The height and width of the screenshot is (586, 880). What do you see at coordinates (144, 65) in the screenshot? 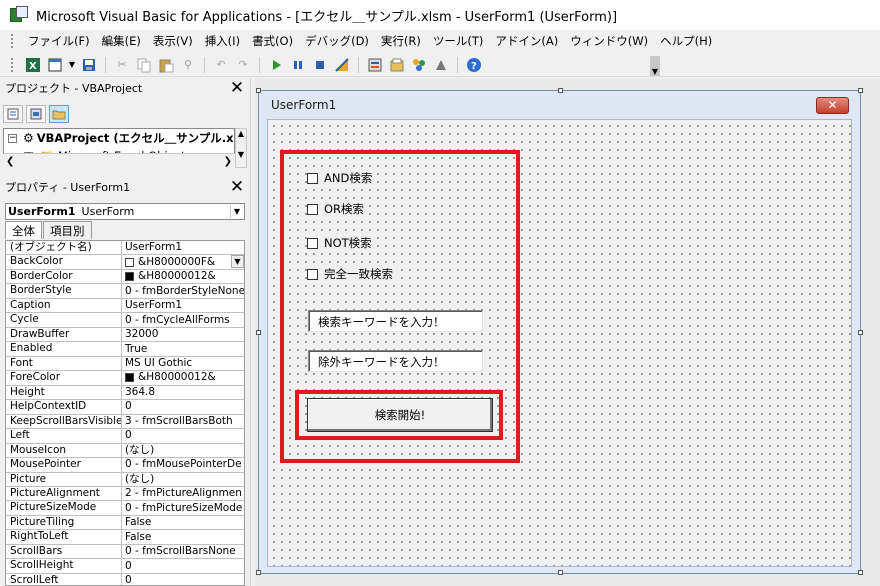
I see `copy-icon` at bounding box center [144, 65].